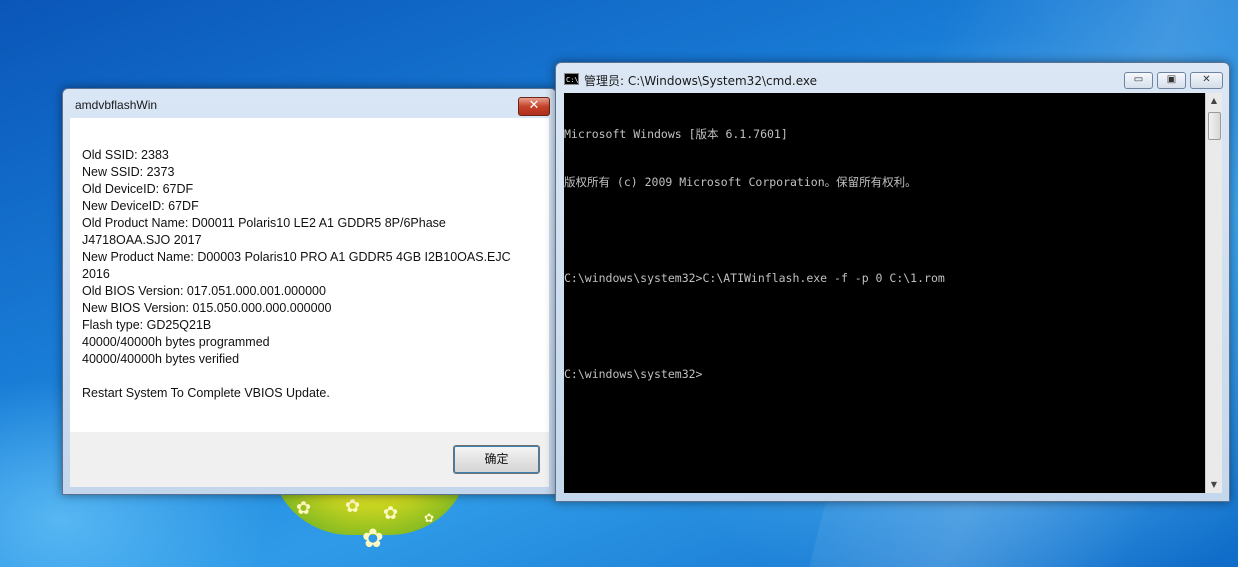 The width and height of the screenshot is (1238, 567). What do you see at coordinates (700, 81) in the screenshot?
I see `cmd-window-title: 管理员: C:\Windows\System32\cmd.exe` at bounding box center [700, 81].